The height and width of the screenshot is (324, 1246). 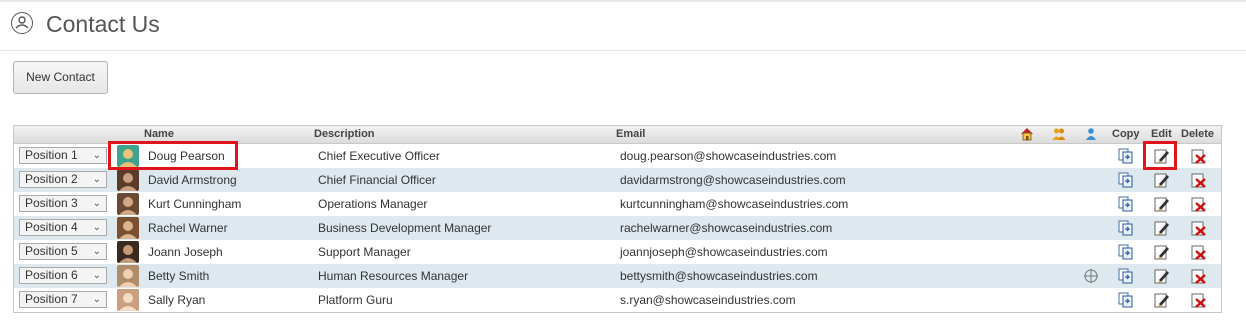 I want to click on position-select: Position 5 ⌄, so click(x=63, y=251).